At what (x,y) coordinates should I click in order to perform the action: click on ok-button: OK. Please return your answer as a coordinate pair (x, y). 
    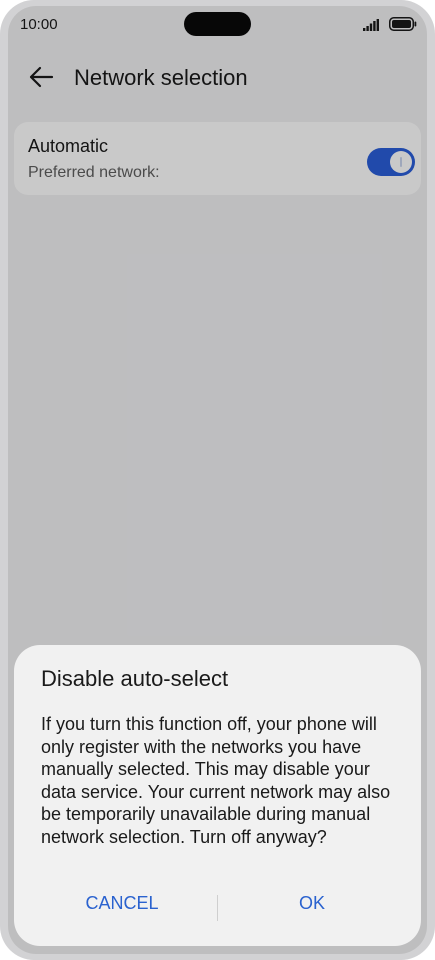
    Looking at the image, I should click on (312, 908).